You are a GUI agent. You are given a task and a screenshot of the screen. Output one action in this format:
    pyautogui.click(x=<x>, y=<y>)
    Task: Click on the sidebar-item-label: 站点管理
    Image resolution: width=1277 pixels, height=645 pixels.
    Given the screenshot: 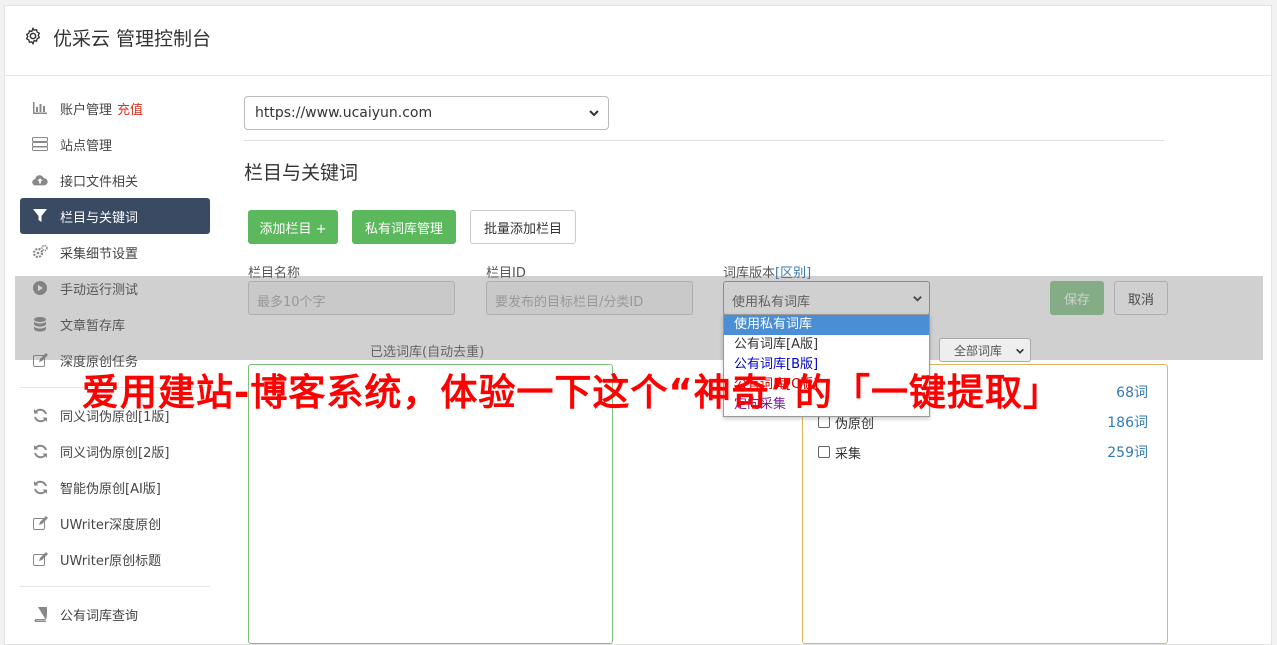 What is the action you would take?
    pyautogui.click(x=86, y=146)
    